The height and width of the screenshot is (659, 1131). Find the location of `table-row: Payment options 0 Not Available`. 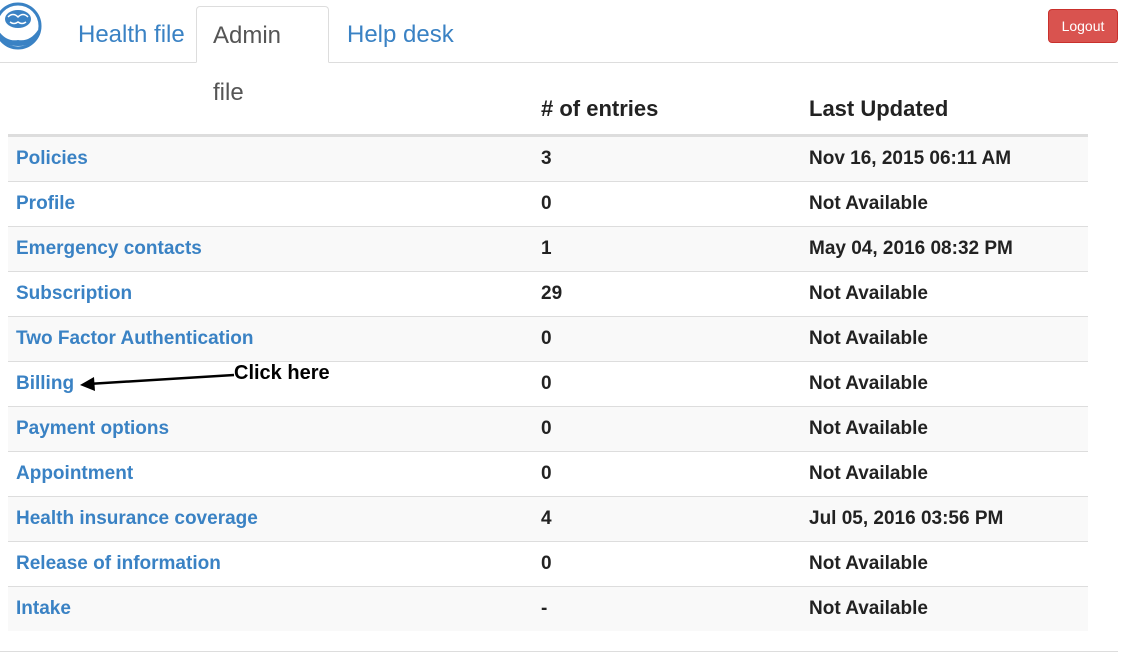

table-row: Payment options 0 Not Available is located at coordinates (548, 428).